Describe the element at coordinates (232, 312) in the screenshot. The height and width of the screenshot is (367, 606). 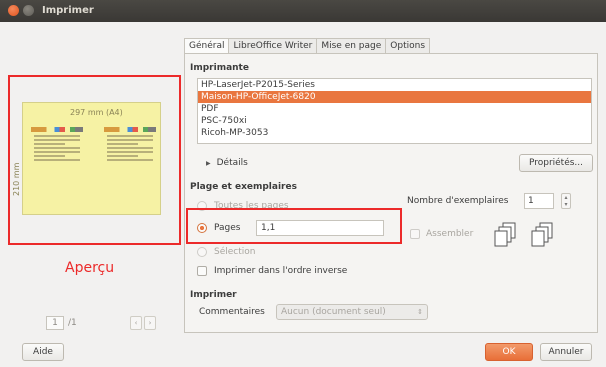
I see `comments-label: Commentaires` at that location.